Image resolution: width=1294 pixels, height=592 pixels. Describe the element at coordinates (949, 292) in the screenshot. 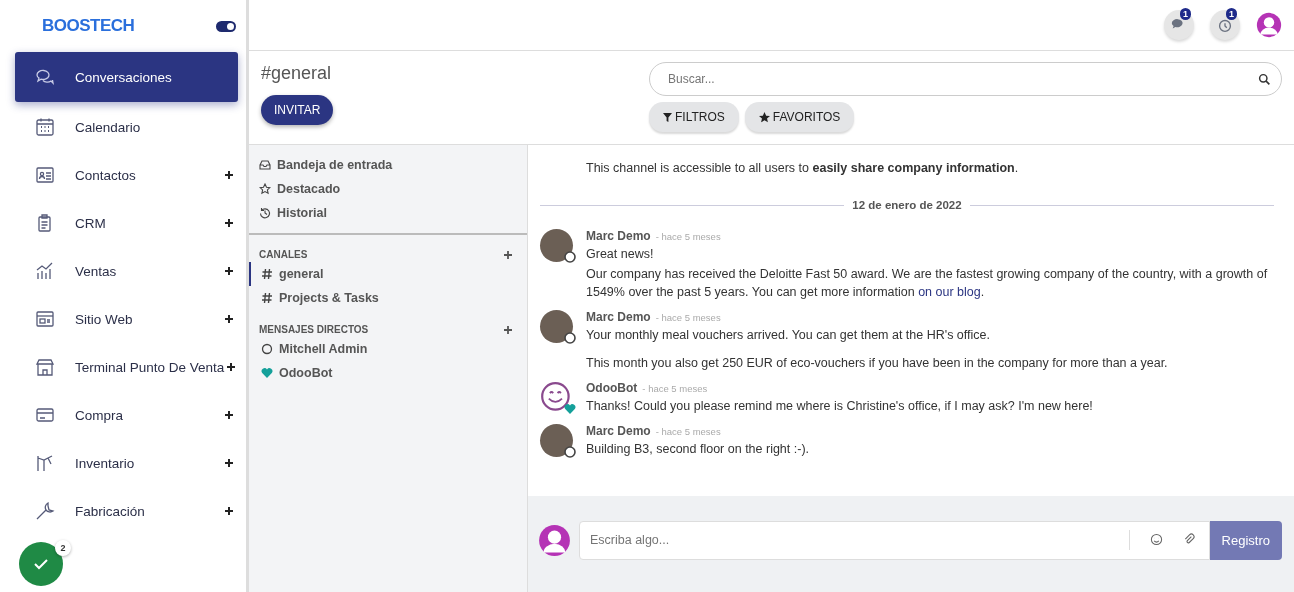

I see `blog-link: on our blog` at that location.